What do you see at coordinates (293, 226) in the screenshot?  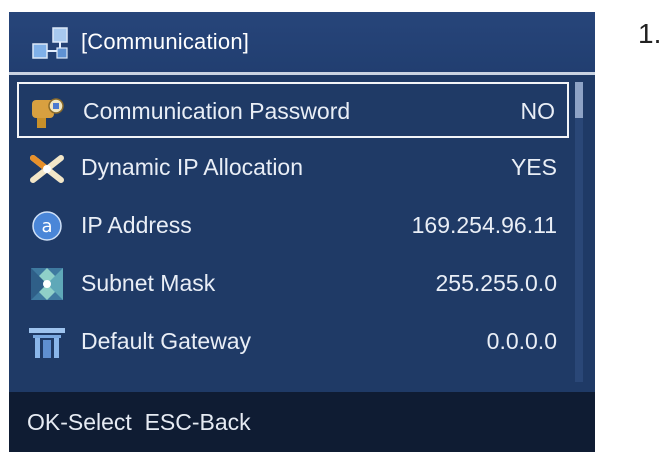 I see `menu-item-ip-address: a IP Address 169.254.96.11` at bounding box center [293, 226].